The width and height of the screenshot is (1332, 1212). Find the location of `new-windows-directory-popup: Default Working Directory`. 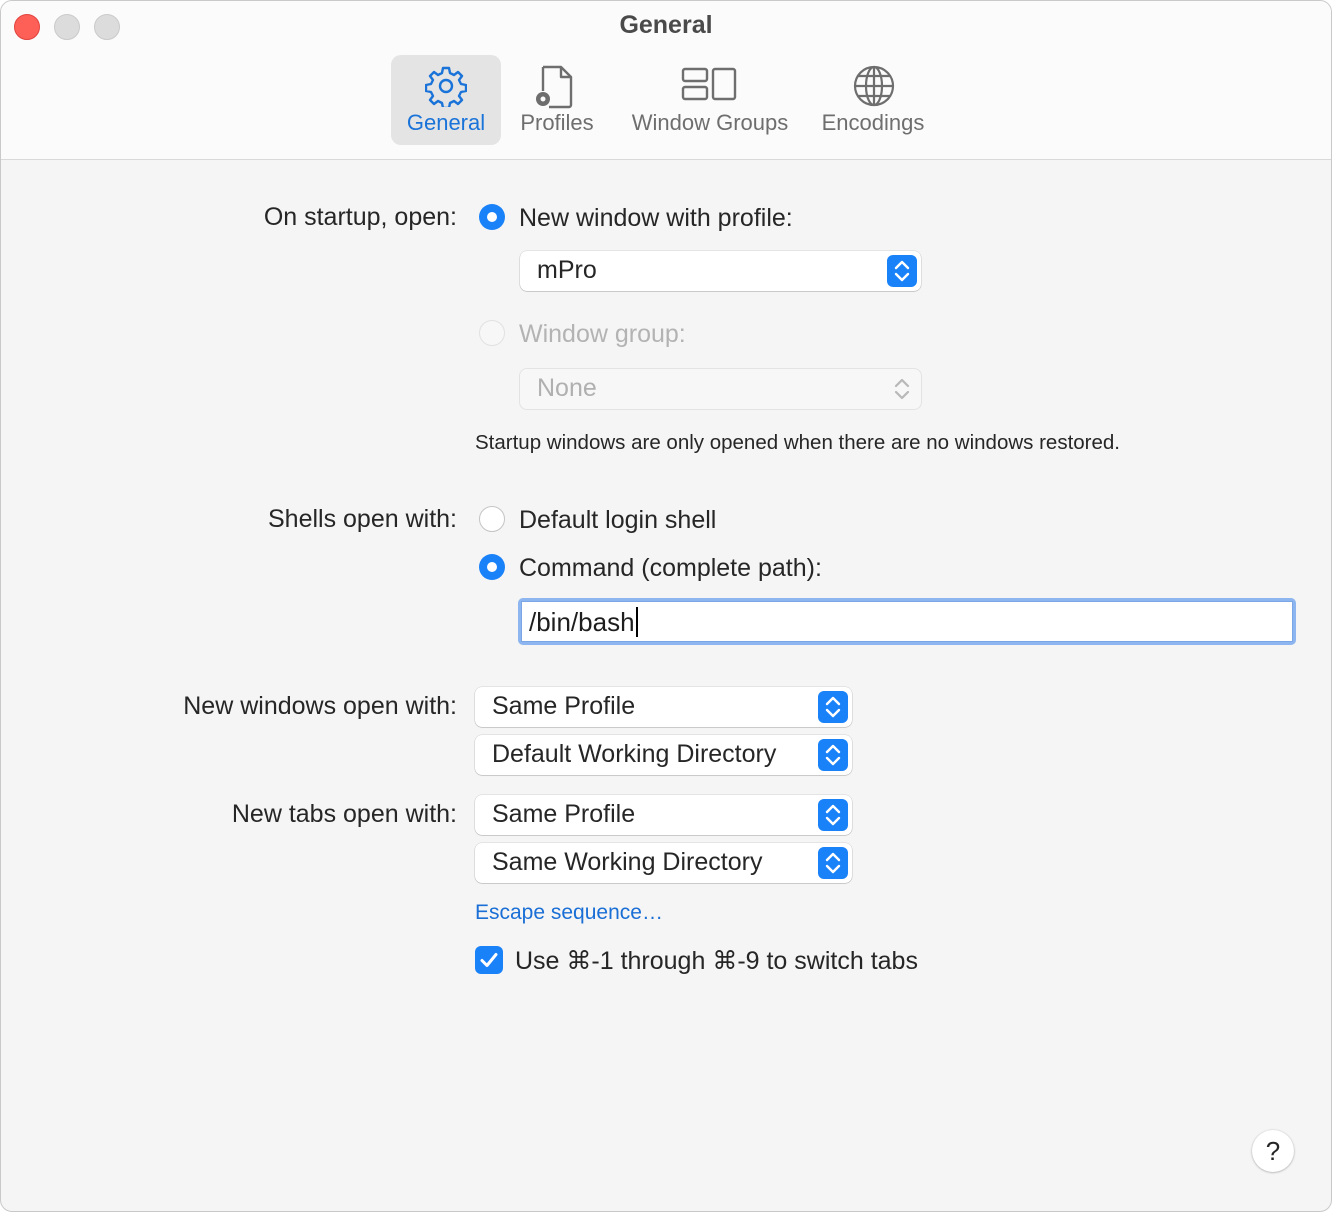

new-windows-directory-popup: Default Working Directory is located at coordinates (663, 755).